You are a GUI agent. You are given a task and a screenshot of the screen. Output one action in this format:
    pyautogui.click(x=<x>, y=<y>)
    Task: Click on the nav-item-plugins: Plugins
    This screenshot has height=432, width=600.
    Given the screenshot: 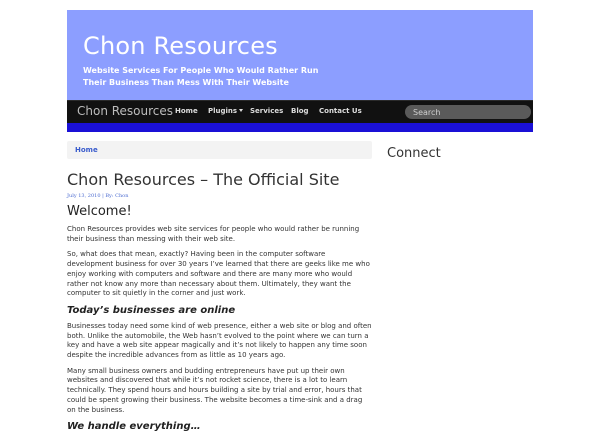 What is the action you would take?
    pyautogui.click(x=226, y=111)
    